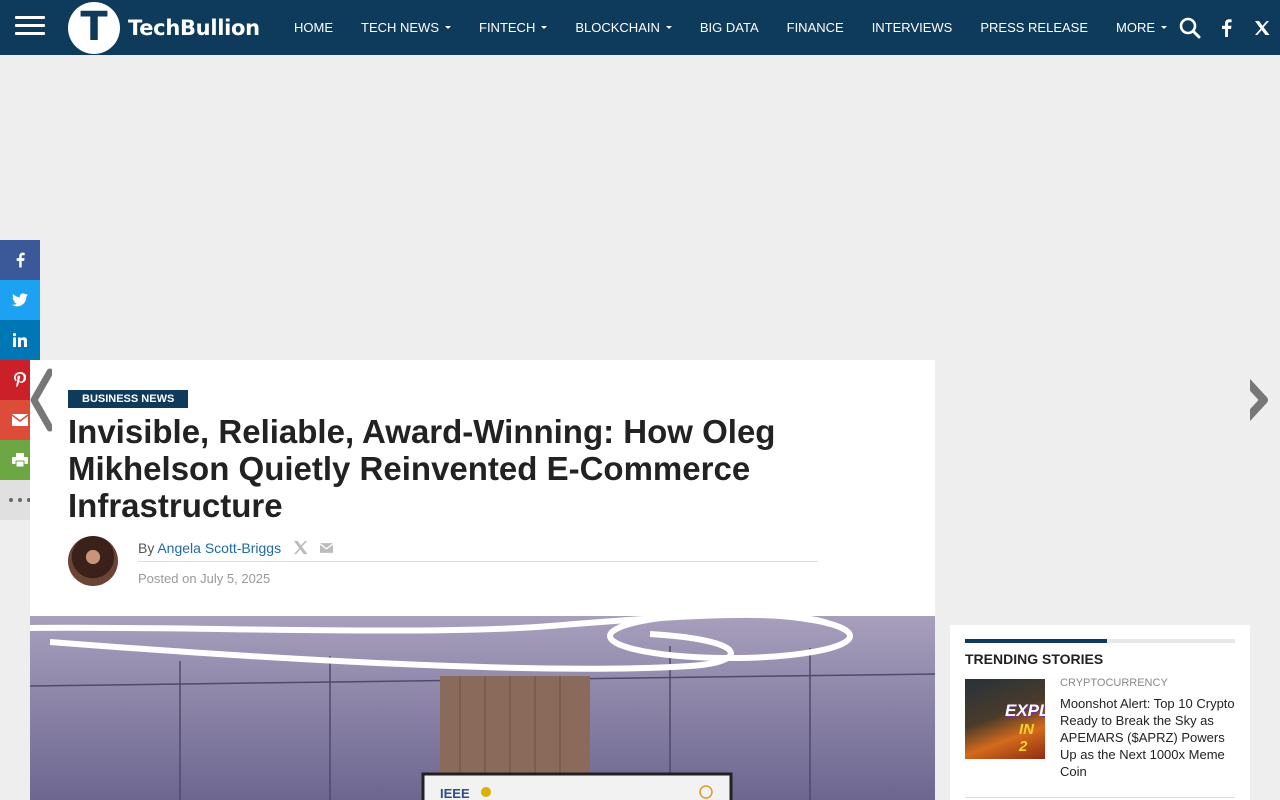 This screenshot has height=800, width=1280. What do you see at coordinates (194, 28) in the screenshot?
I see `logo-text: TechBullion` at bounding box center [194, 28].